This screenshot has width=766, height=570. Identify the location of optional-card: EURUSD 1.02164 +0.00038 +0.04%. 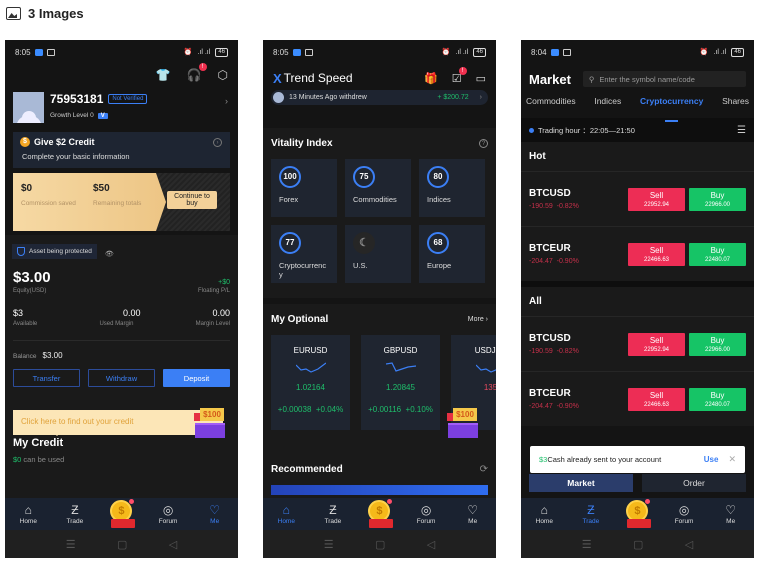
(310, 382).